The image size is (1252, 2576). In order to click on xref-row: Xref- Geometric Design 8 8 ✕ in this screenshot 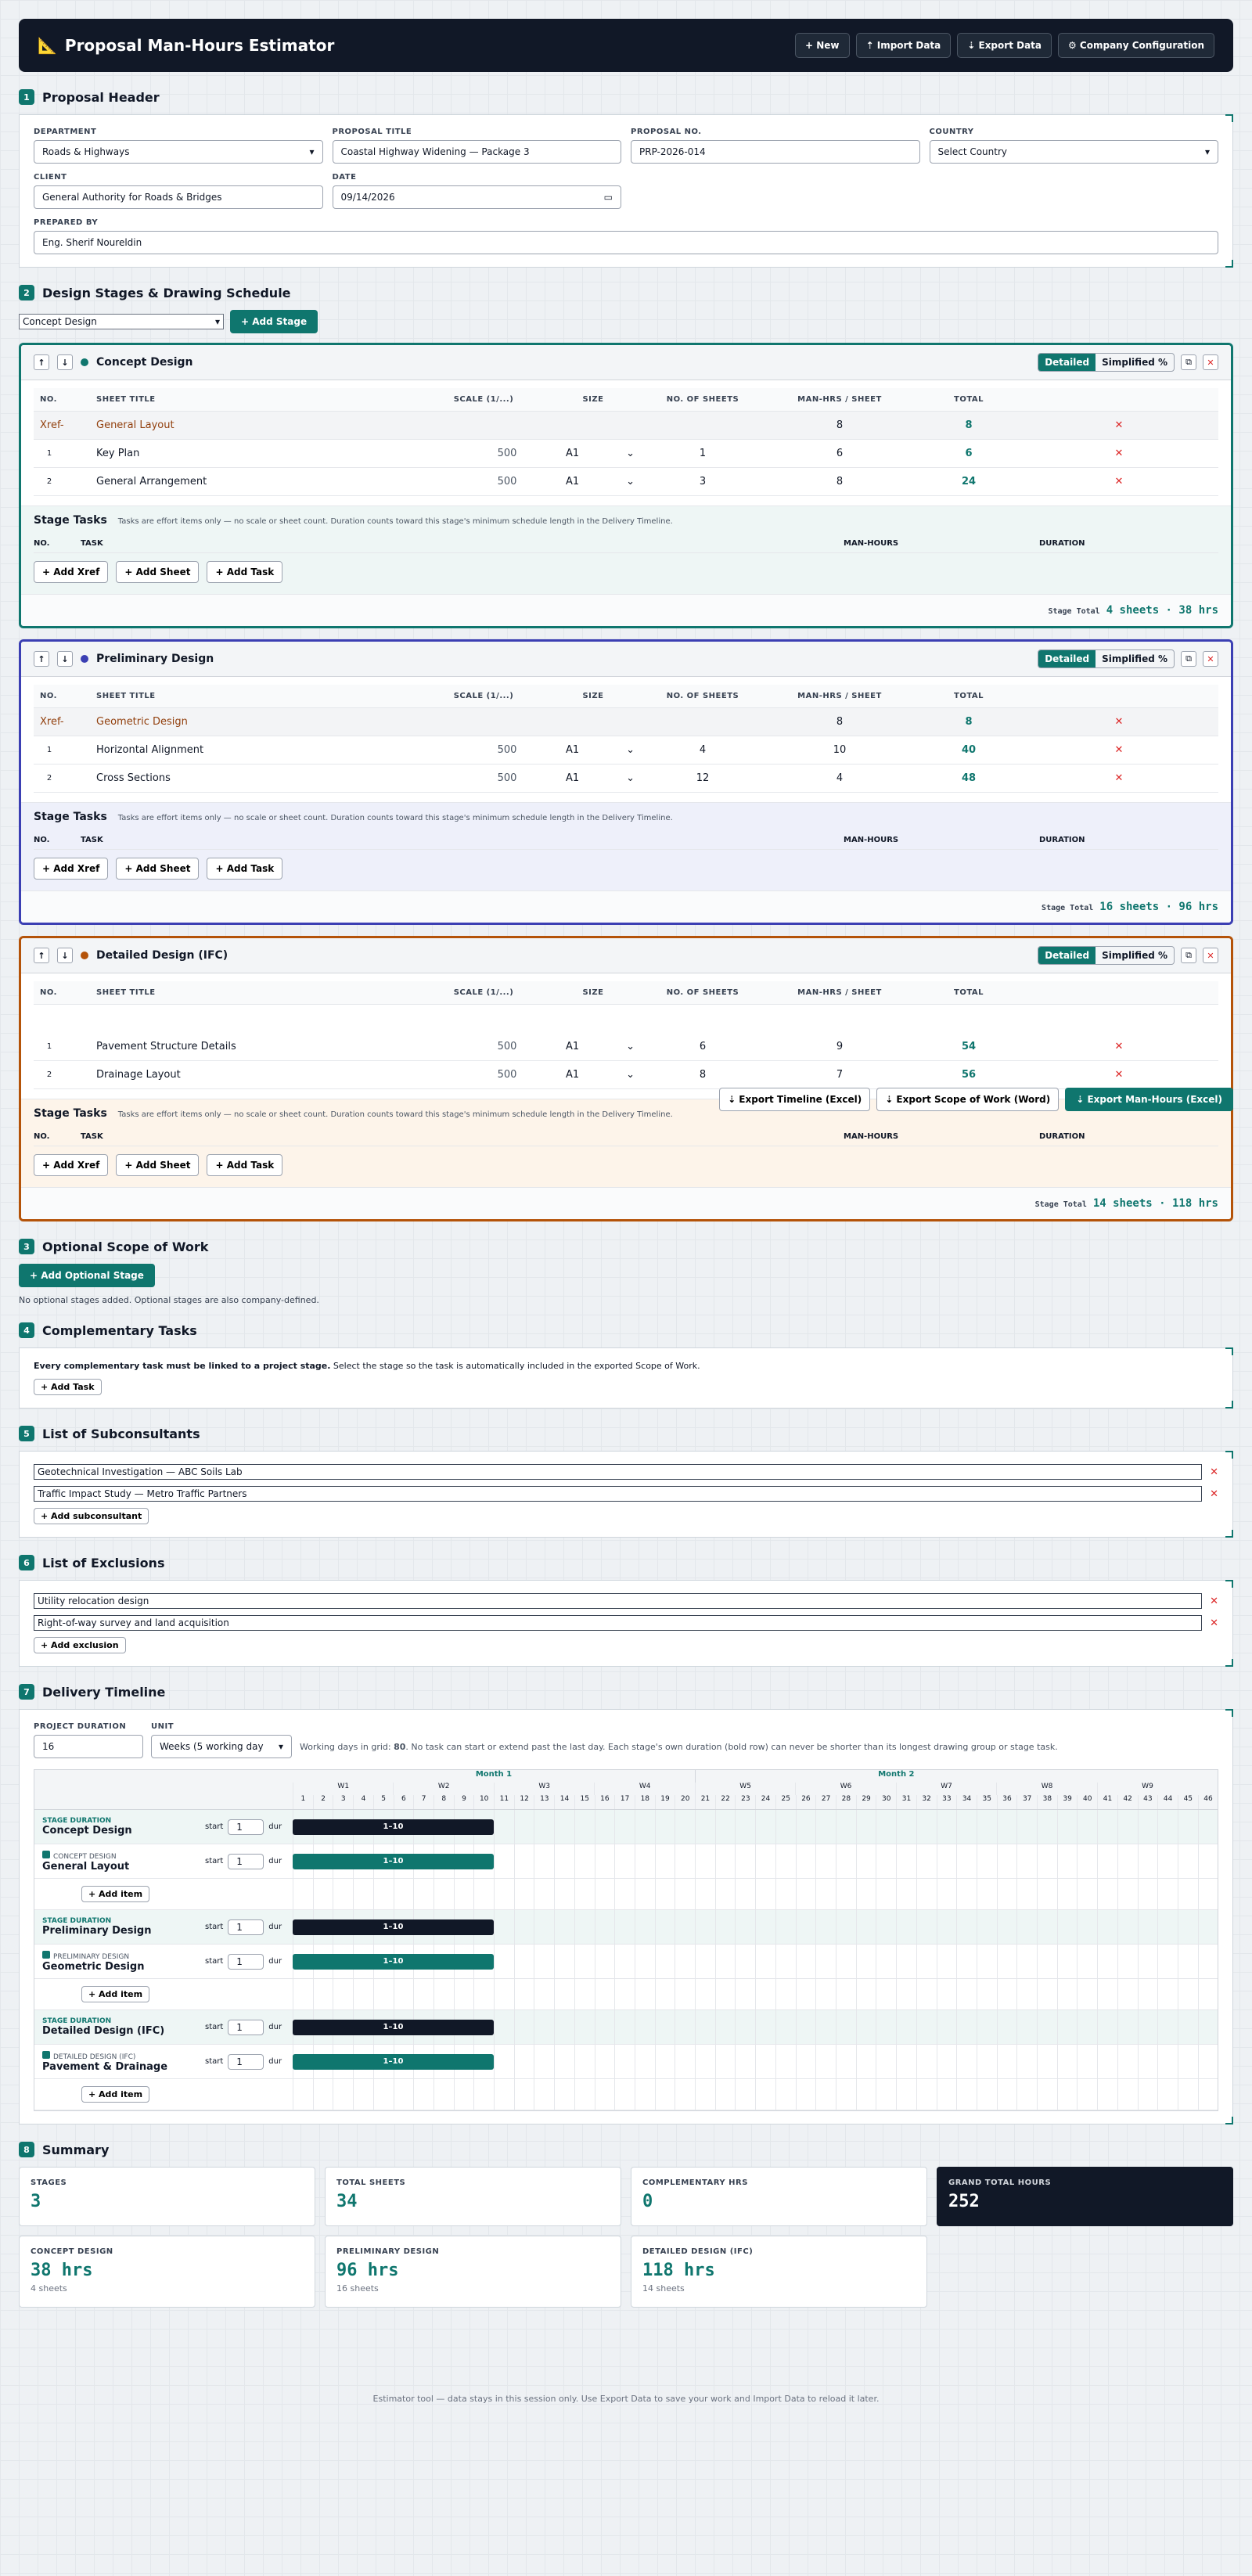, I will do `click(626, 722)`.